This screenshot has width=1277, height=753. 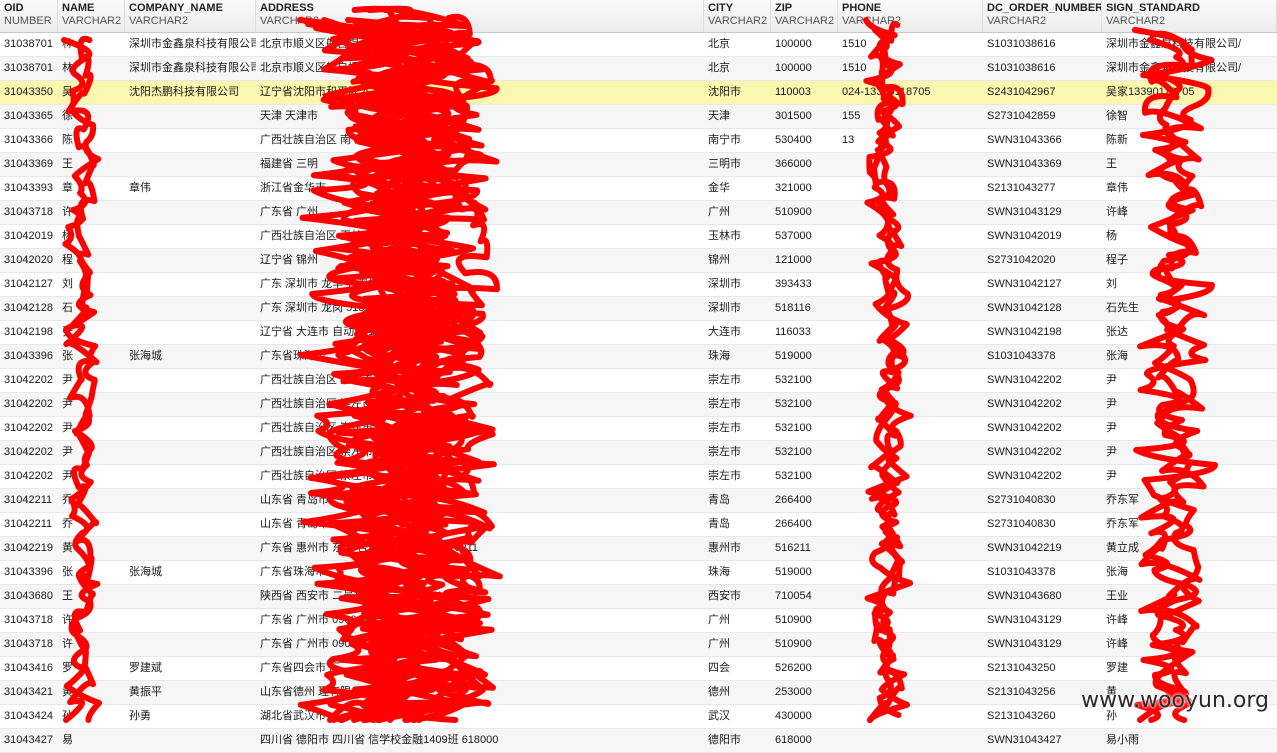 What do you see at coordinates (1042, 236) in the screenshot?
I see `table-cell-dc-order-number: SWN31042019` at bounding box center [1042, 236].